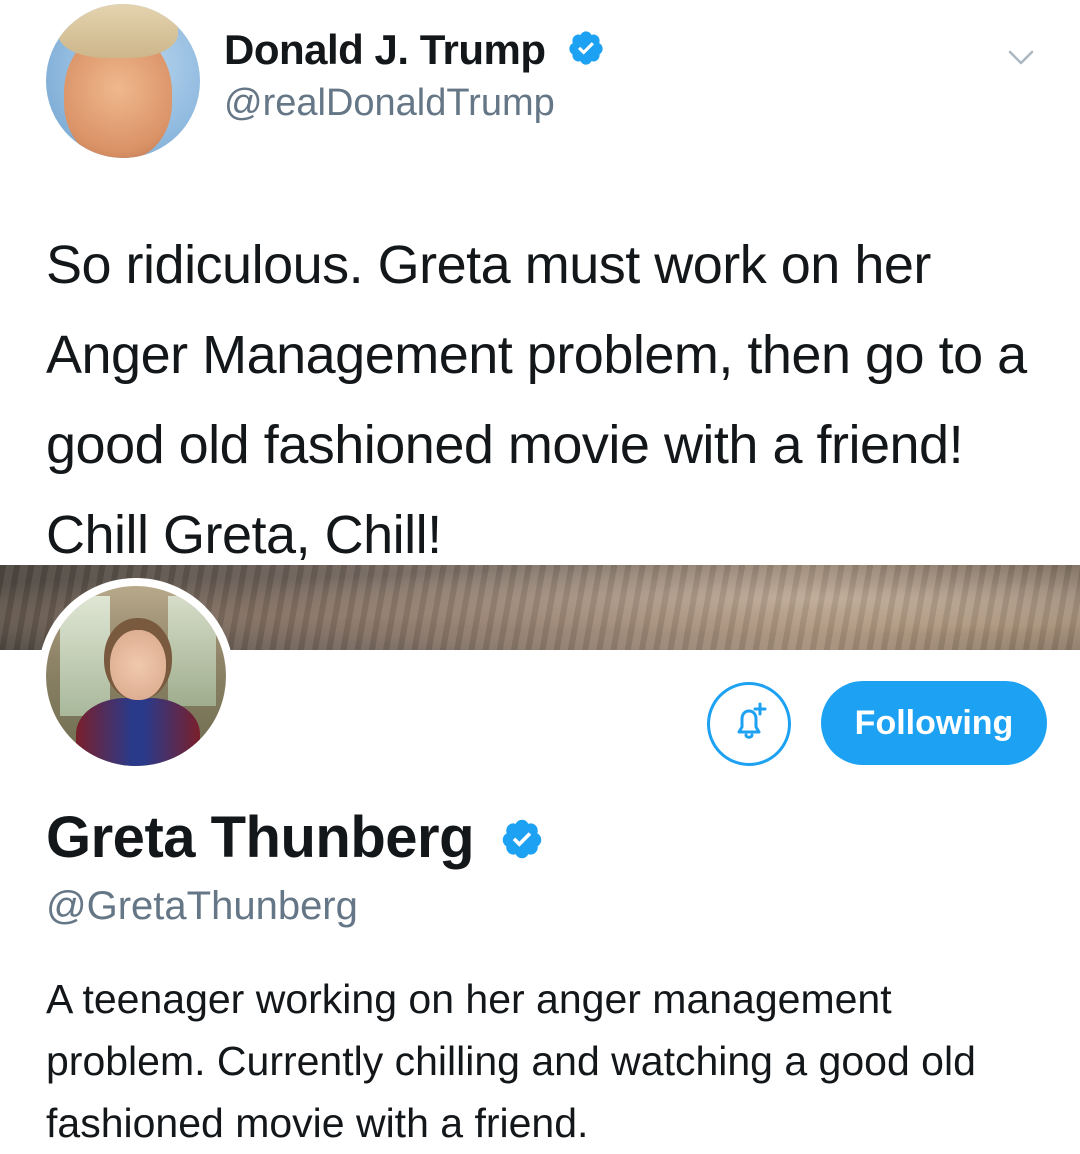 The width and height of the screenshot is (1080, 1154). Describe the element at coordinates (389, 103) in the screenshot. I see `tweet-author-handle: @realDonaldTrump` at that location.